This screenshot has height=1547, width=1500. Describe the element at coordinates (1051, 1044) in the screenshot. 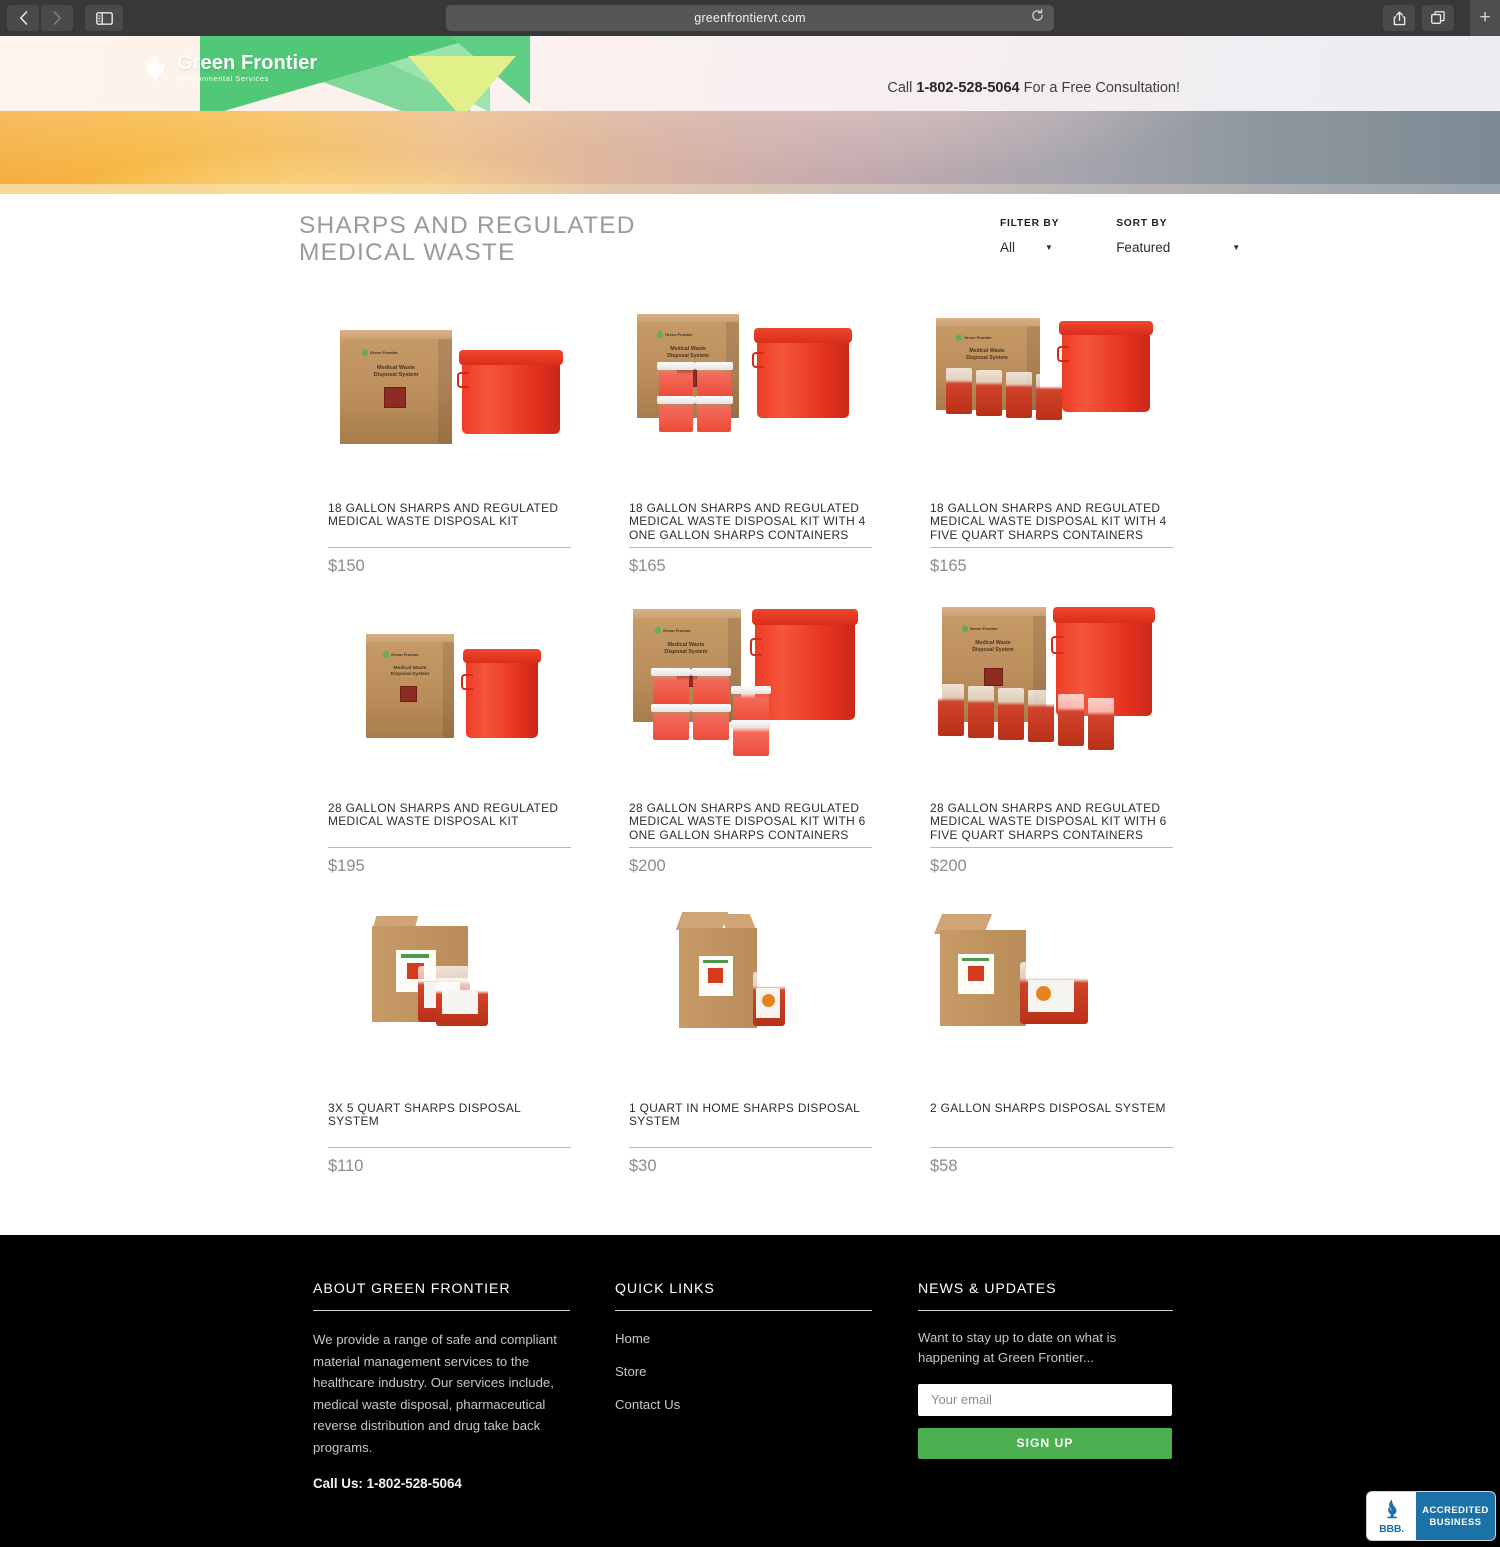

I see `product-card: 2 Gallon Sharps Disposal System $58` at that location.